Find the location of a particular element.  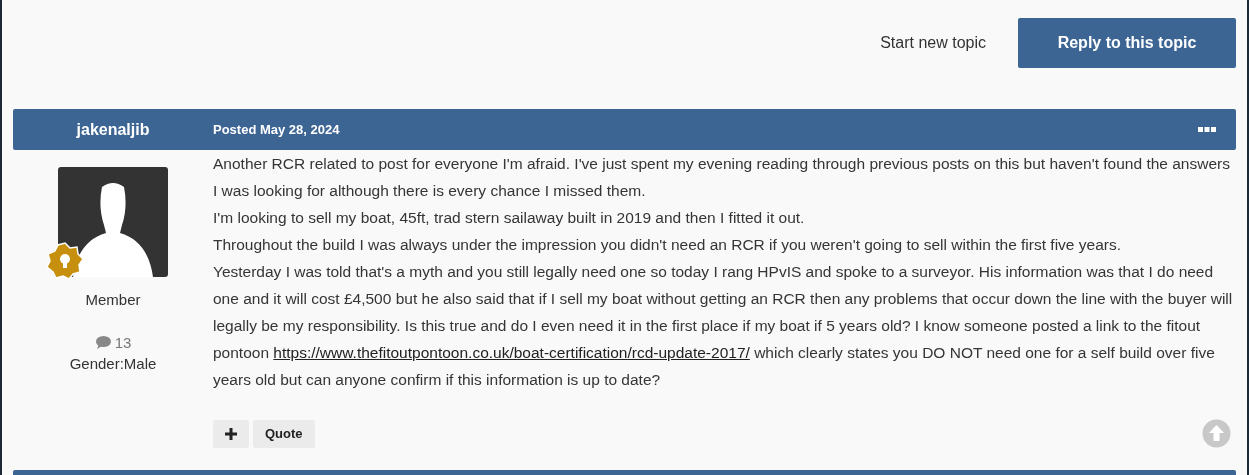

reply-button: Reply to this topic is located at coordinates (1127, 43).